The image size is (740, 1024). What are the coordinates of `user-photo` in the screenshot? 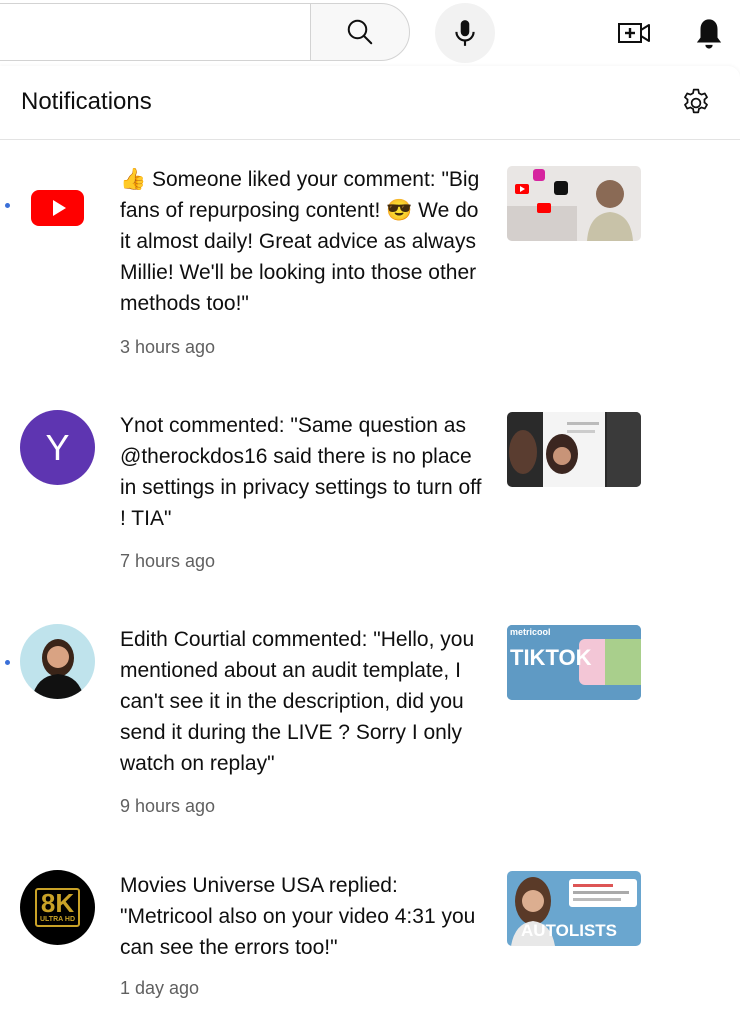 It's located at (57, 661).